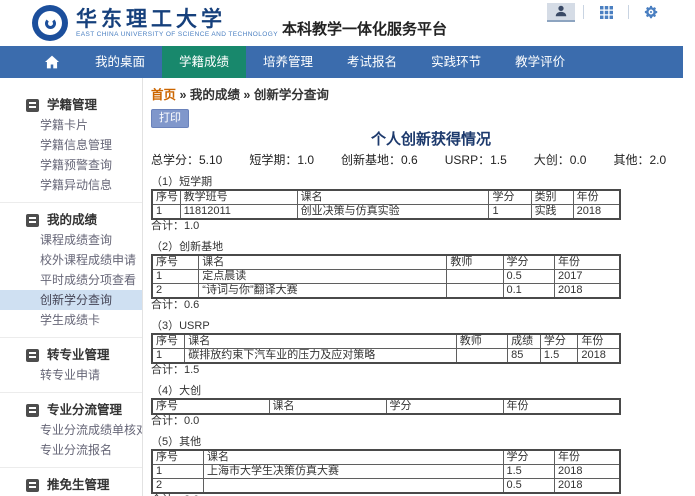  What do you see at coordinates (528, 291) in the screenshot?
I see `table-cell: 0.1` at bounding box center [528, 291].